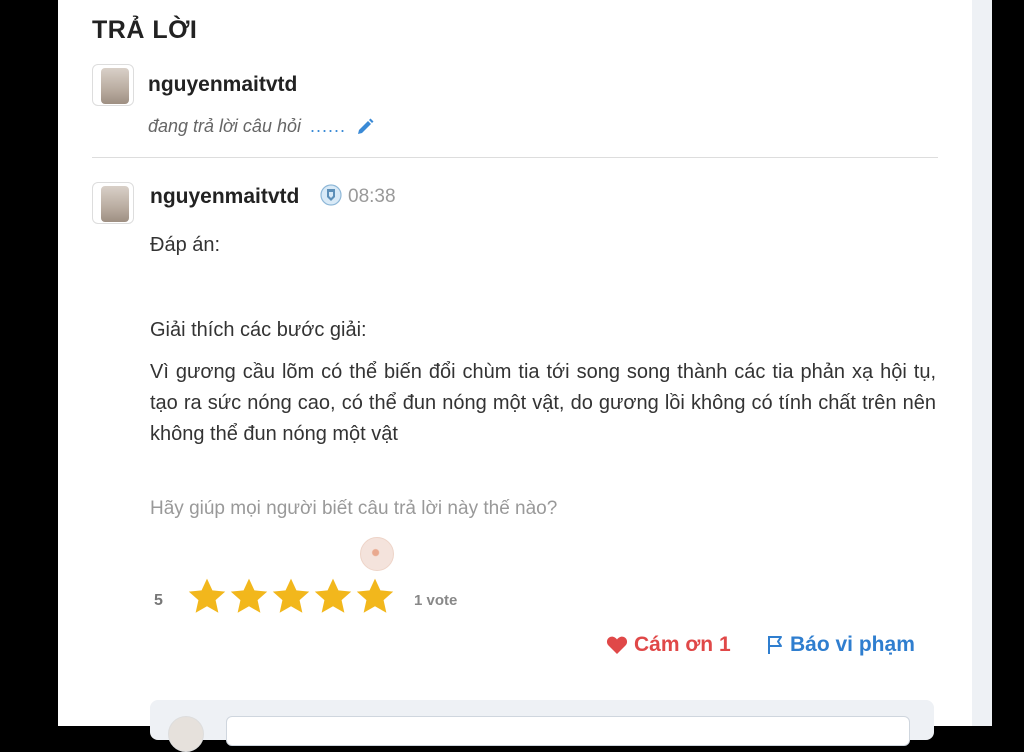 The width and height of the screenshot is (1024, 752). What do you see at coordinates (186, 734) in the screenshot?
I see `comment-avatar` at bounding box center [186, 734].